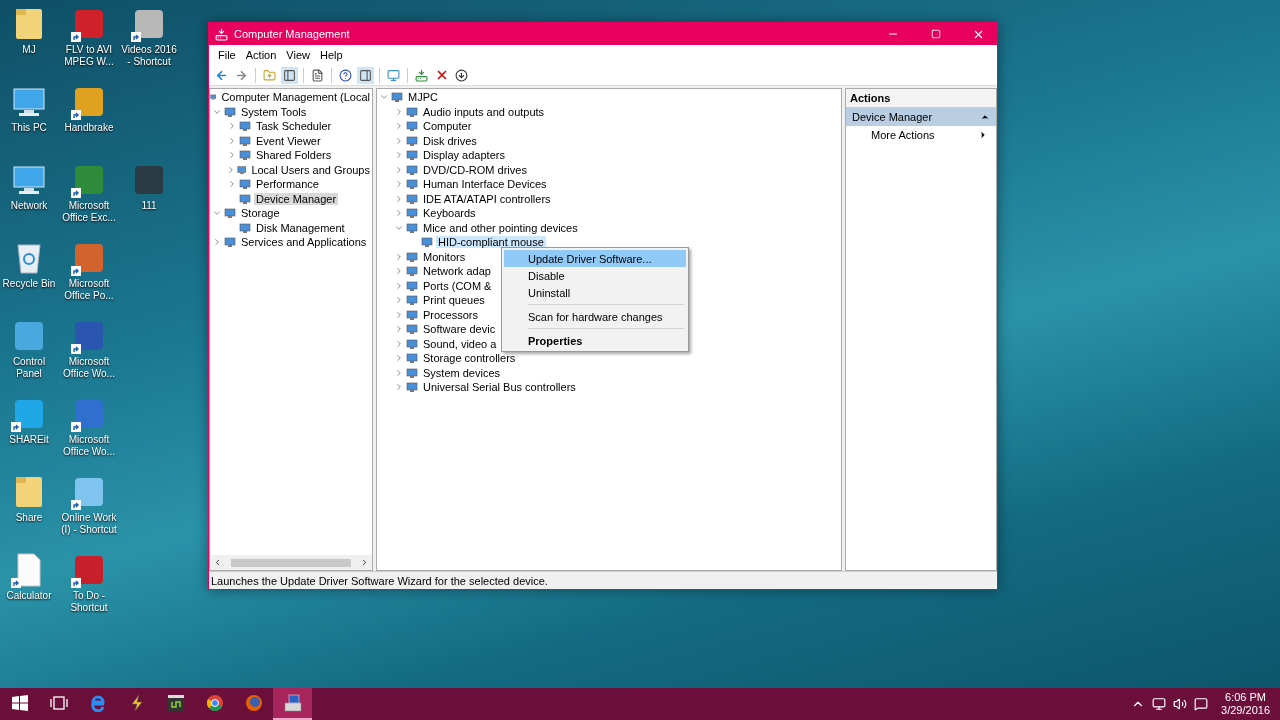 The width and height of the screenshot is (1280, 720). I want to click on tree-item: Monitors, so click(444, 256).